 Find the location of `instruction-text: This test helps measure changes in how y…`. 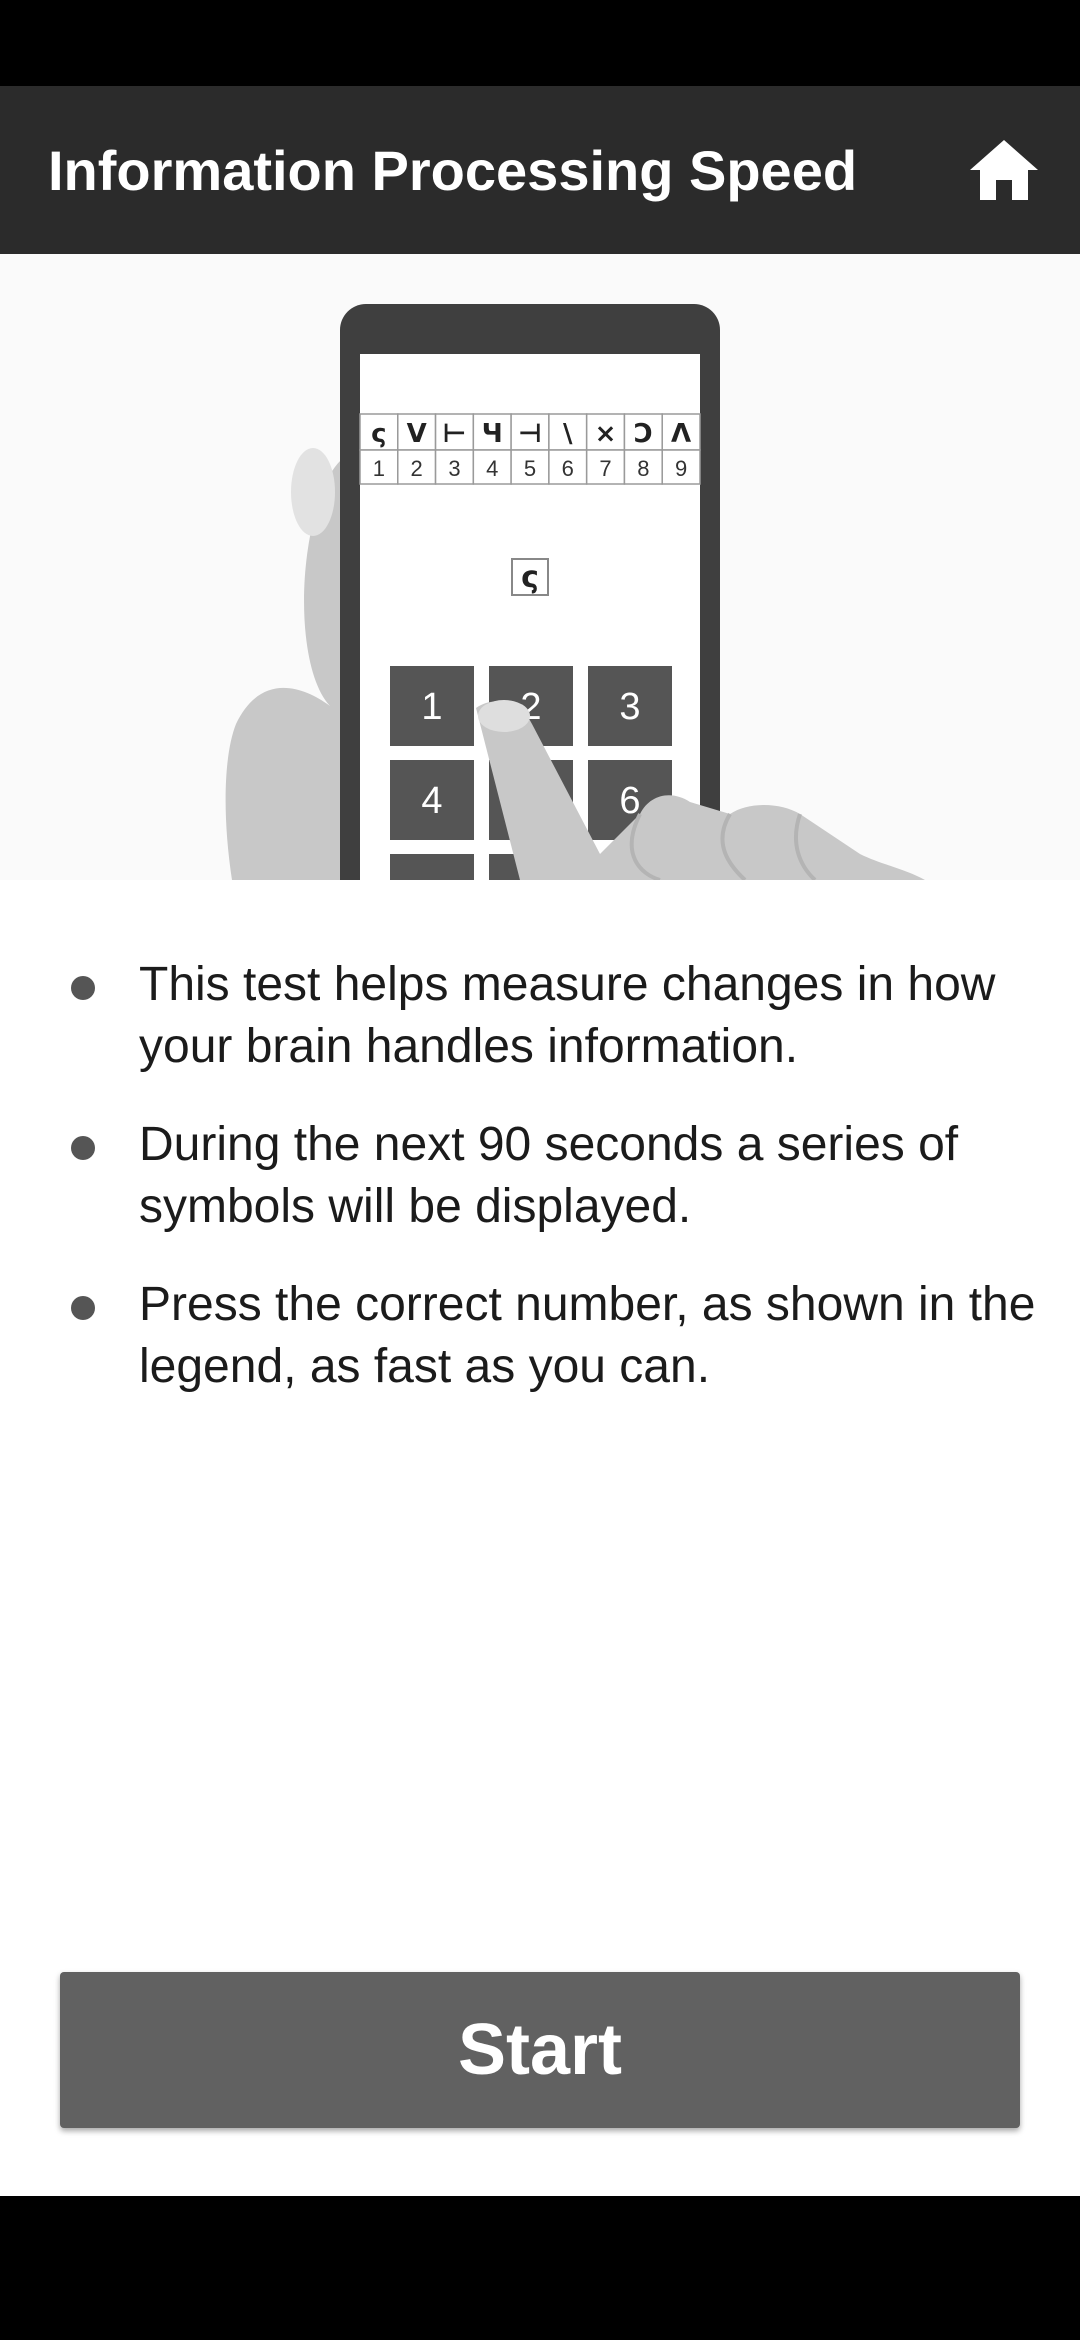

instruction-text: This test helps measure changes in how y… is located at coordinates (567, 1015).